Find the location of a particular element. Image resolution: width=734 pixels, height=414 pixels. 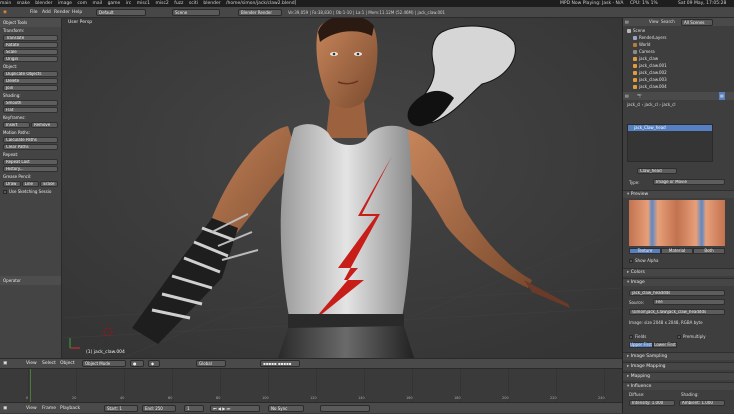

show-alpha-checkbox is located at coordinates (631, 261).